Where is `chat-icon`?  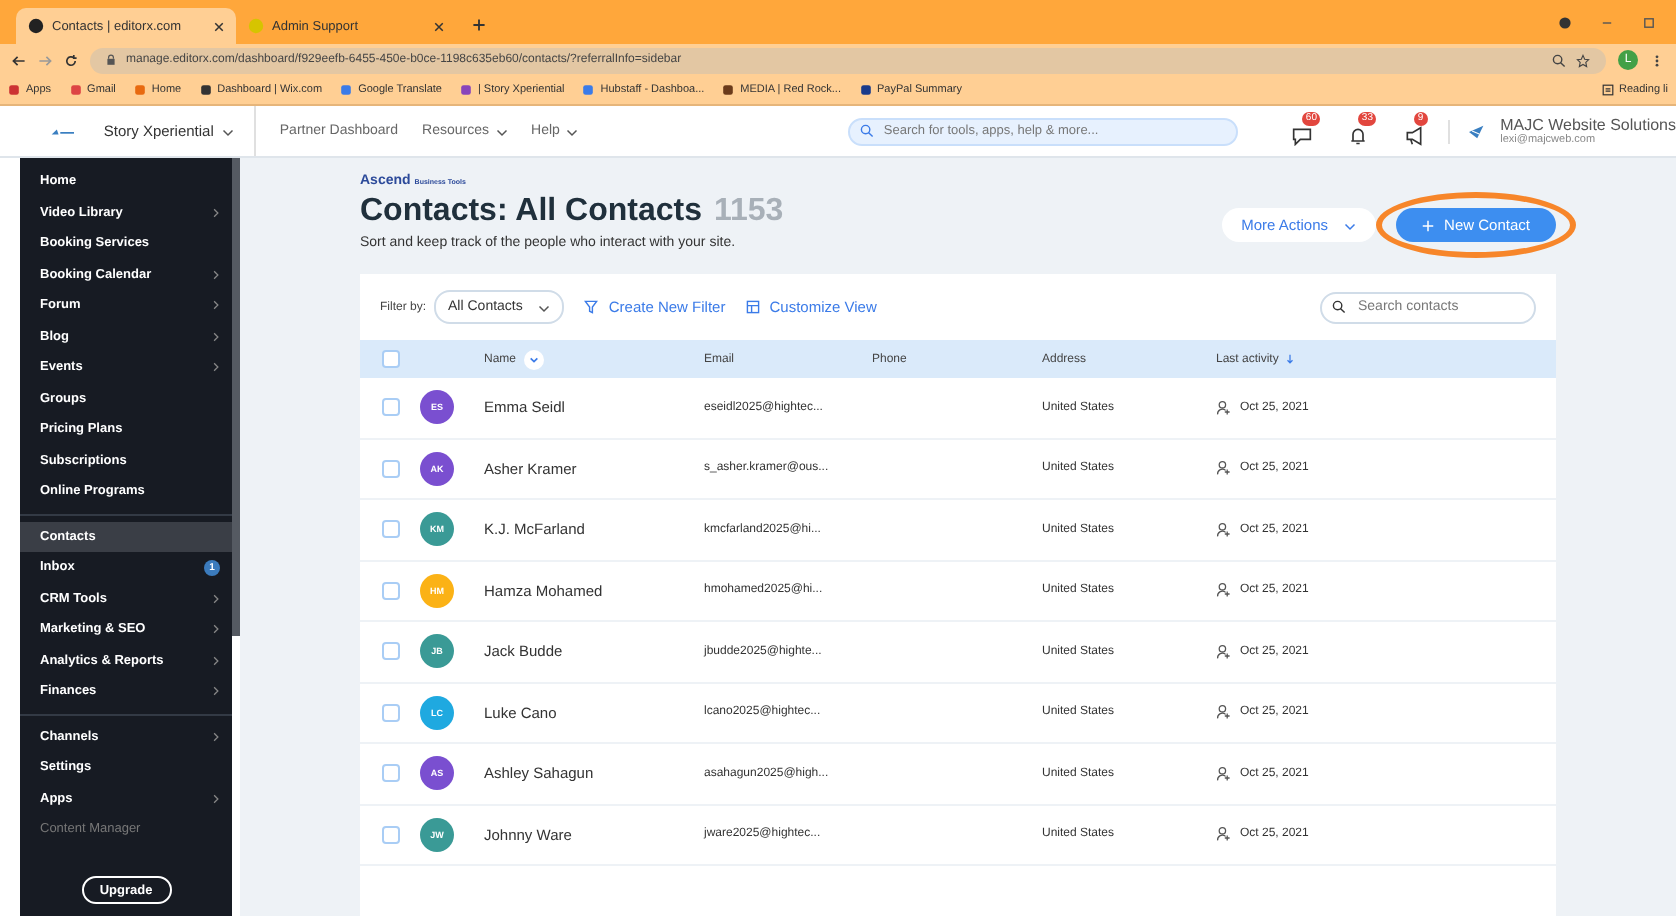
chat-icon is located at coordinates (1301, 135).